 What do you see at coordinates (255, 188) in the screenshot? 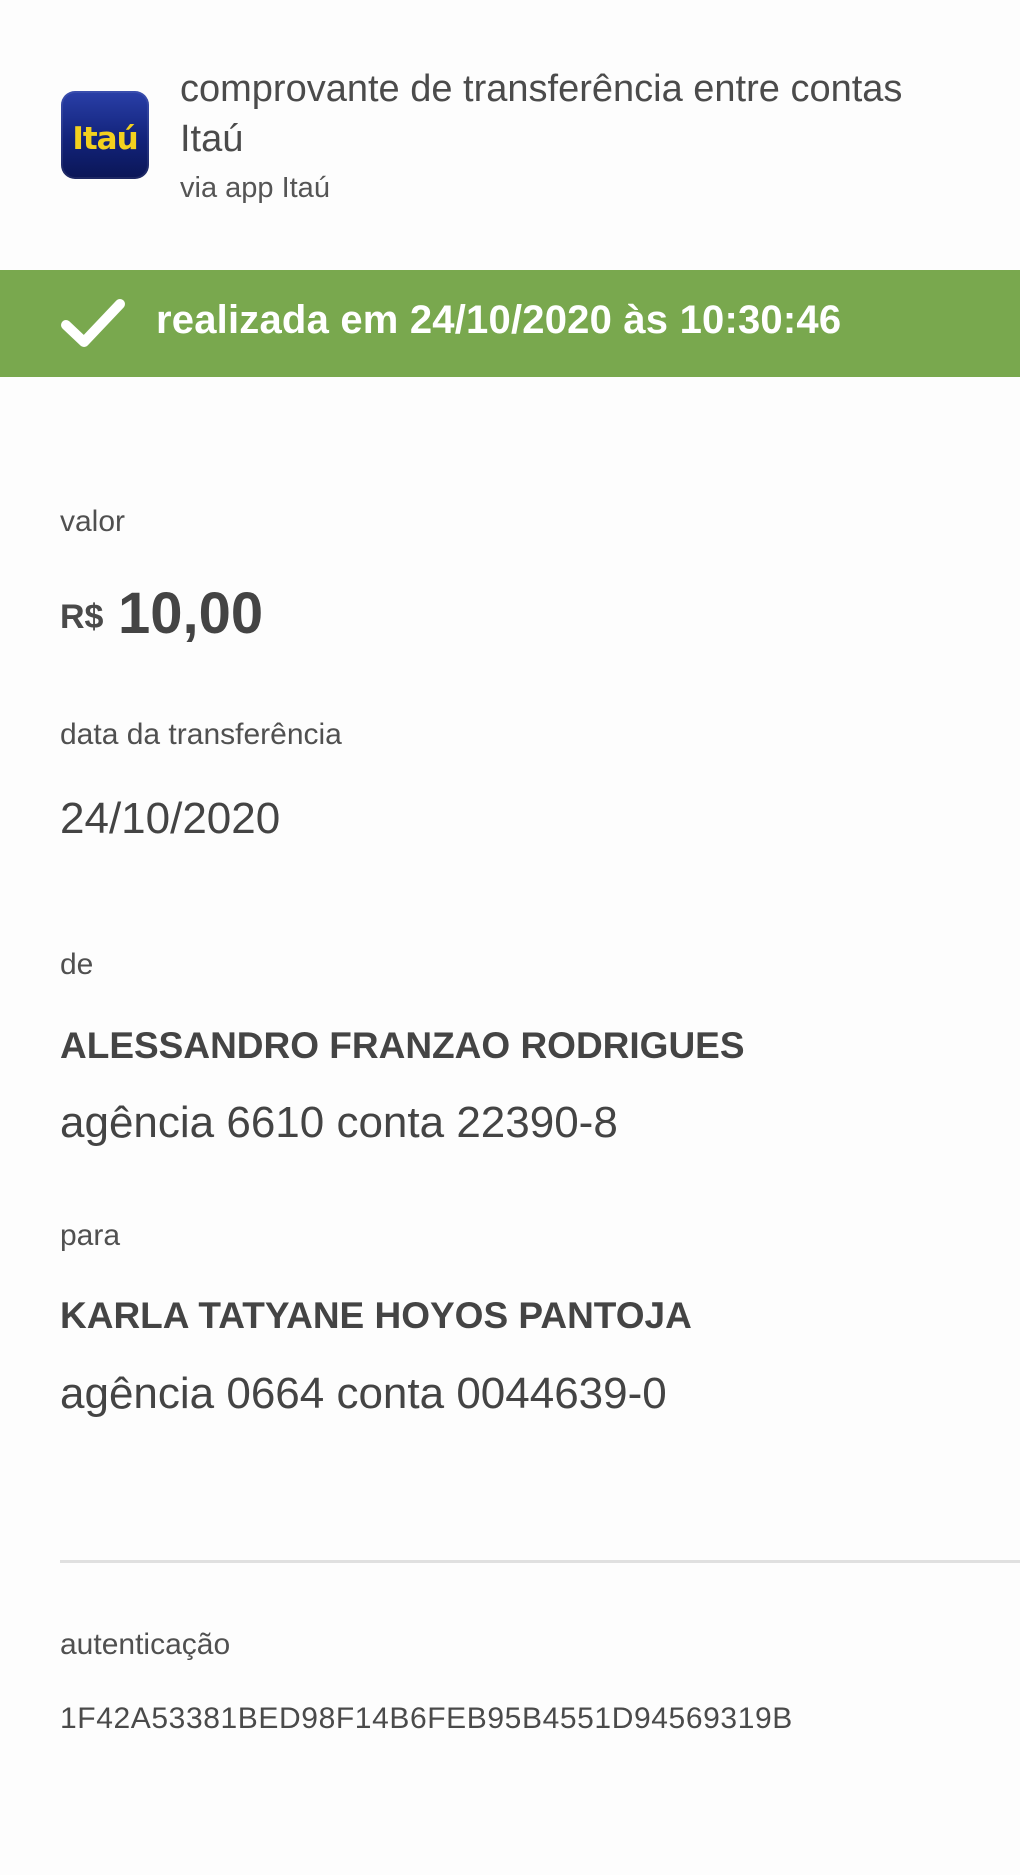
I see `receipt-subtitle: via app Itaú` at bounding box center [255, 188].